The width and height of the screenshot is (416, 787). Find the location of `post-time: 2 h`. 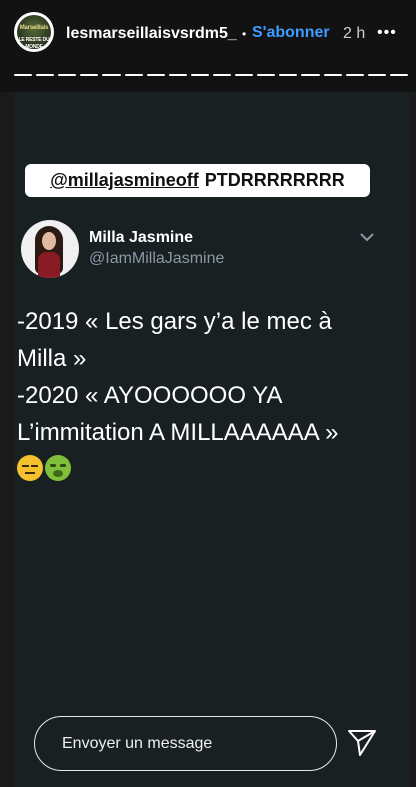

post-time: 2 h is located at coordinates (354, 33).